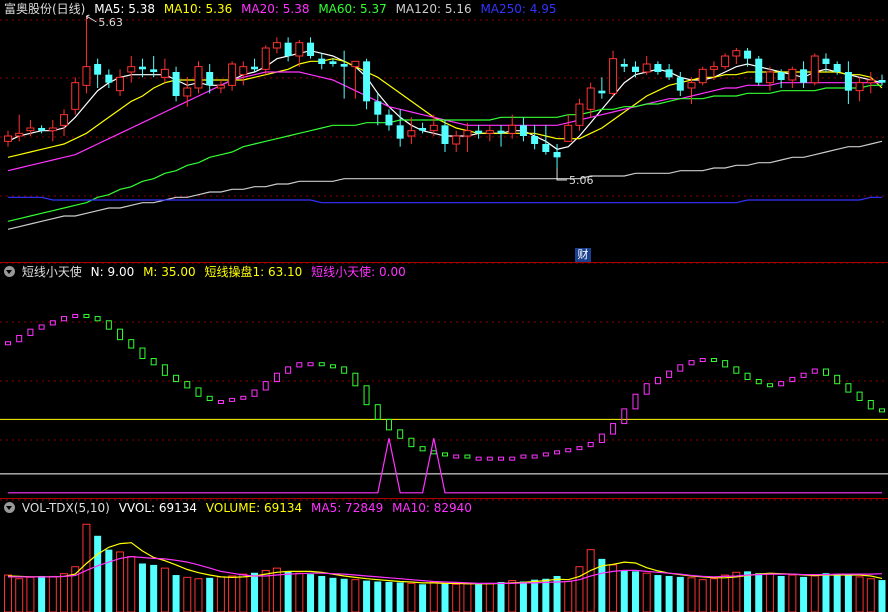  Describe the element at coordinates (9, 507) in the screenshot. I see `panel-menu-icon` at that location.